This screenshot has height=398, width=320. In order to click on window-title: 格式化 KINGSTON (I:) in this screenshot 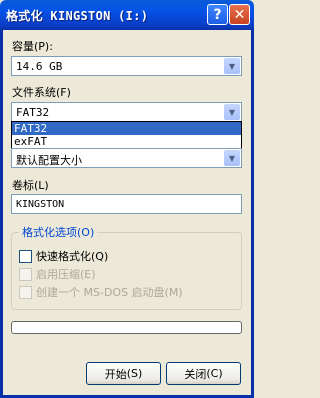, I will do `click(77, 16)`.